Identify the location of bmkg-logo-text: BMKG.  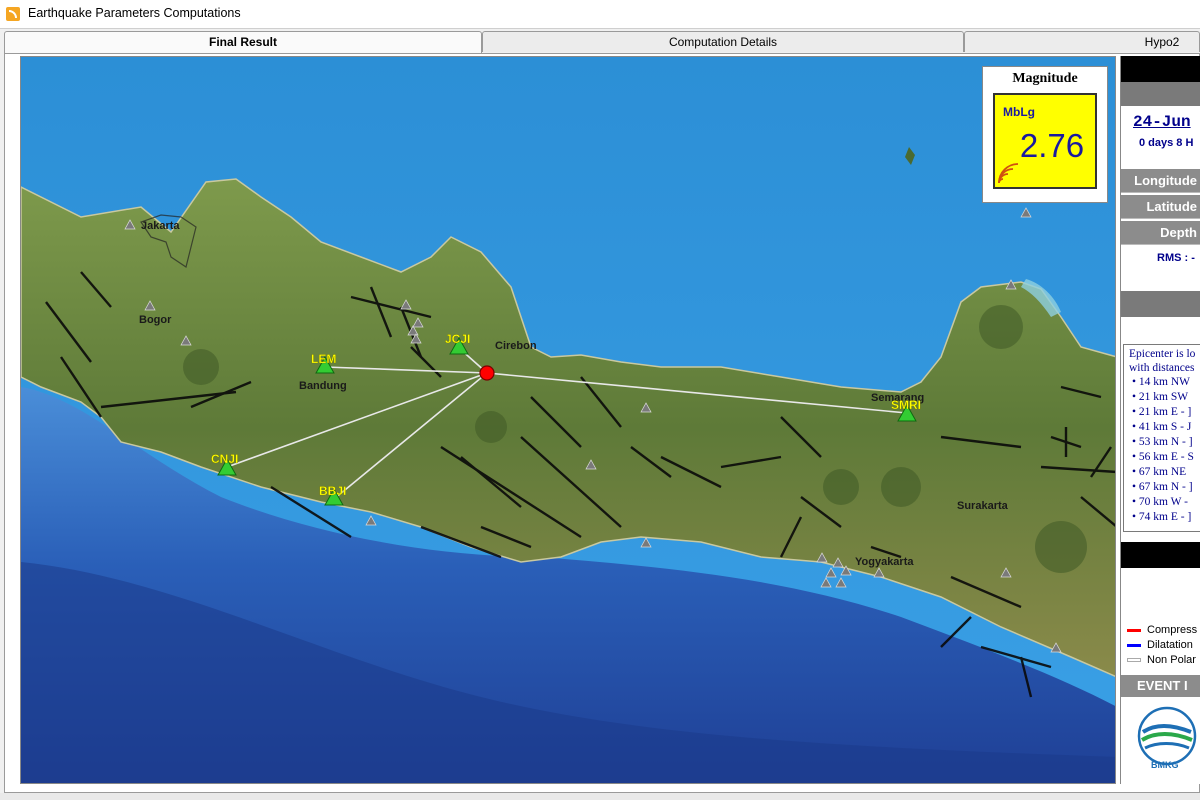
(1165, 765).